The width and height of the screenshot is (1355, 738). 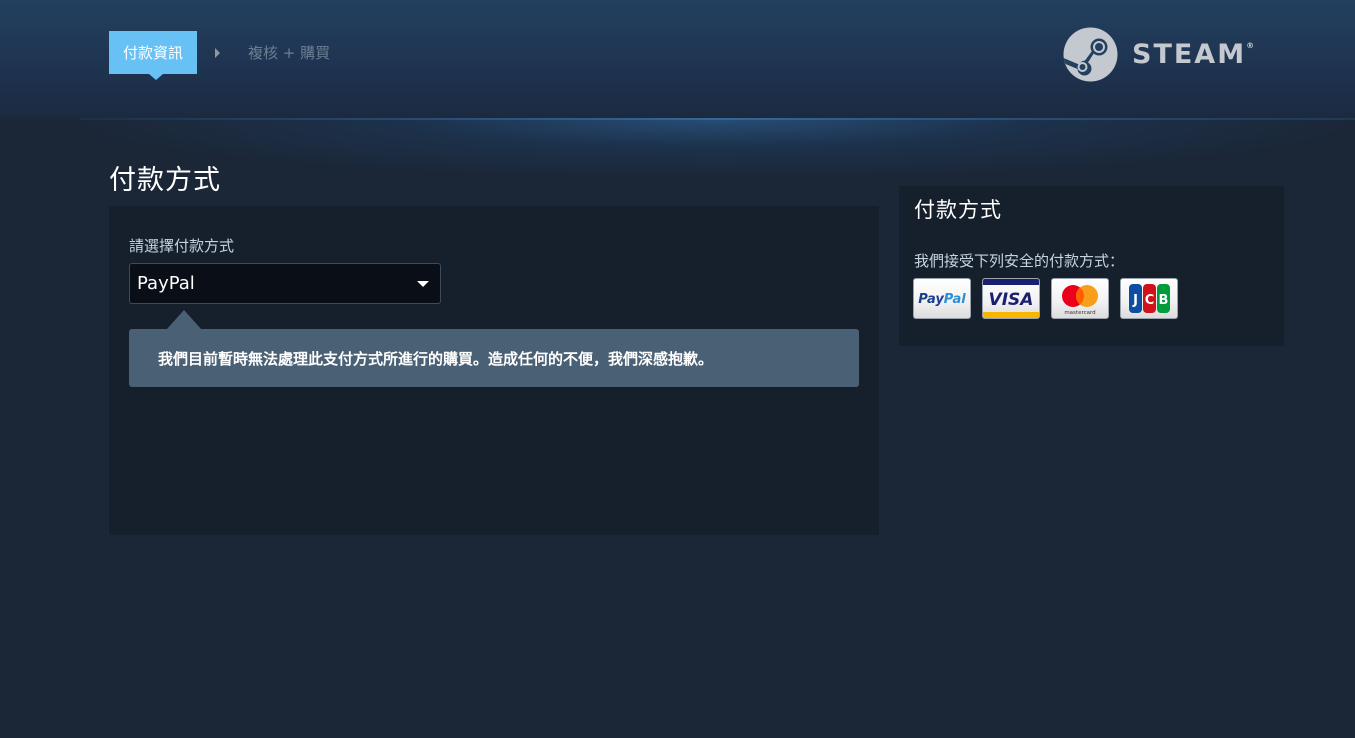 I want to click on svg-text: J, so click(x=1135, y=300).